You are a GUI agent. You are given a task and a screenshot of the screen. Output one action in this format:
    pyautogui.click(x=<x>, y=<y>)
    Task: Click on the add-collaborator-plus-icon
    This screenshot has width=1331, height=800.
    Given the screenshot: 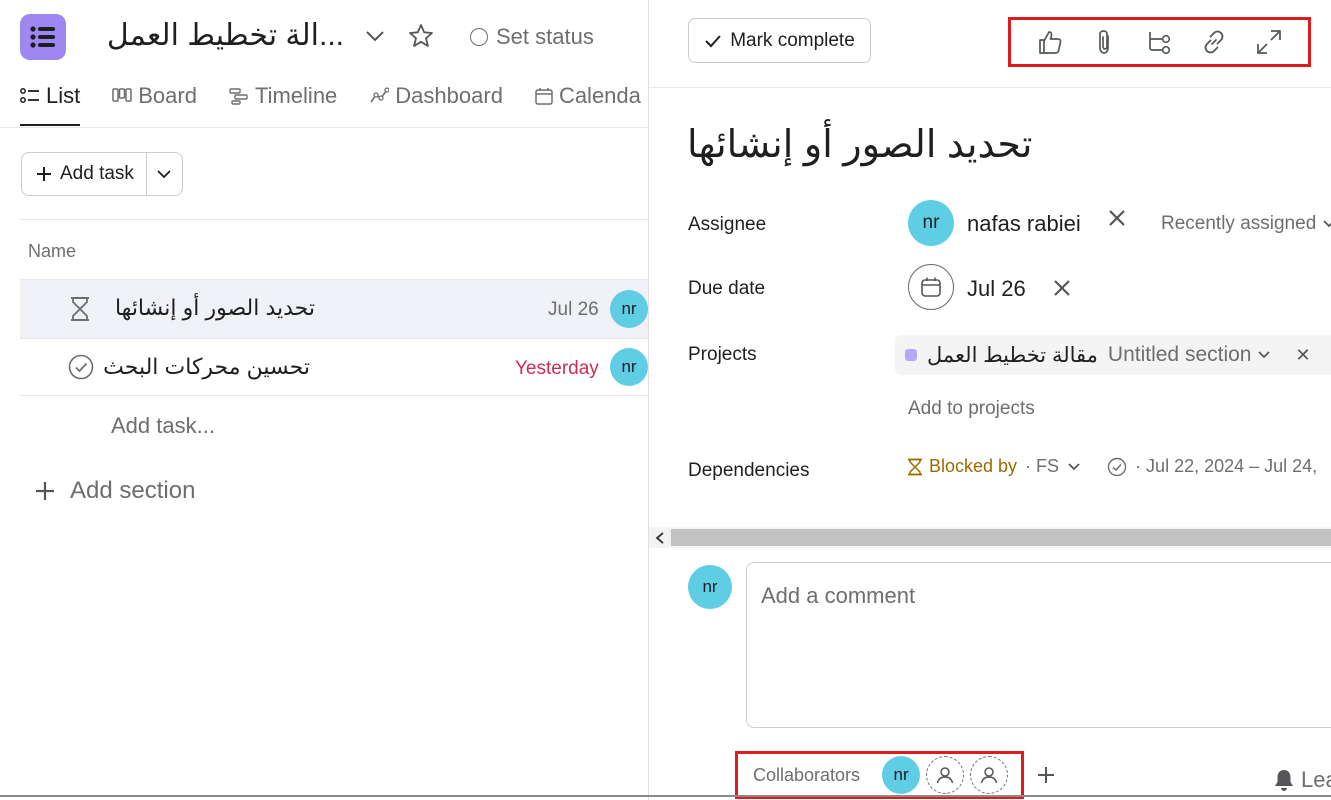 What is the action you would take?
    pyautogui.click(x=1046, y=775)
    